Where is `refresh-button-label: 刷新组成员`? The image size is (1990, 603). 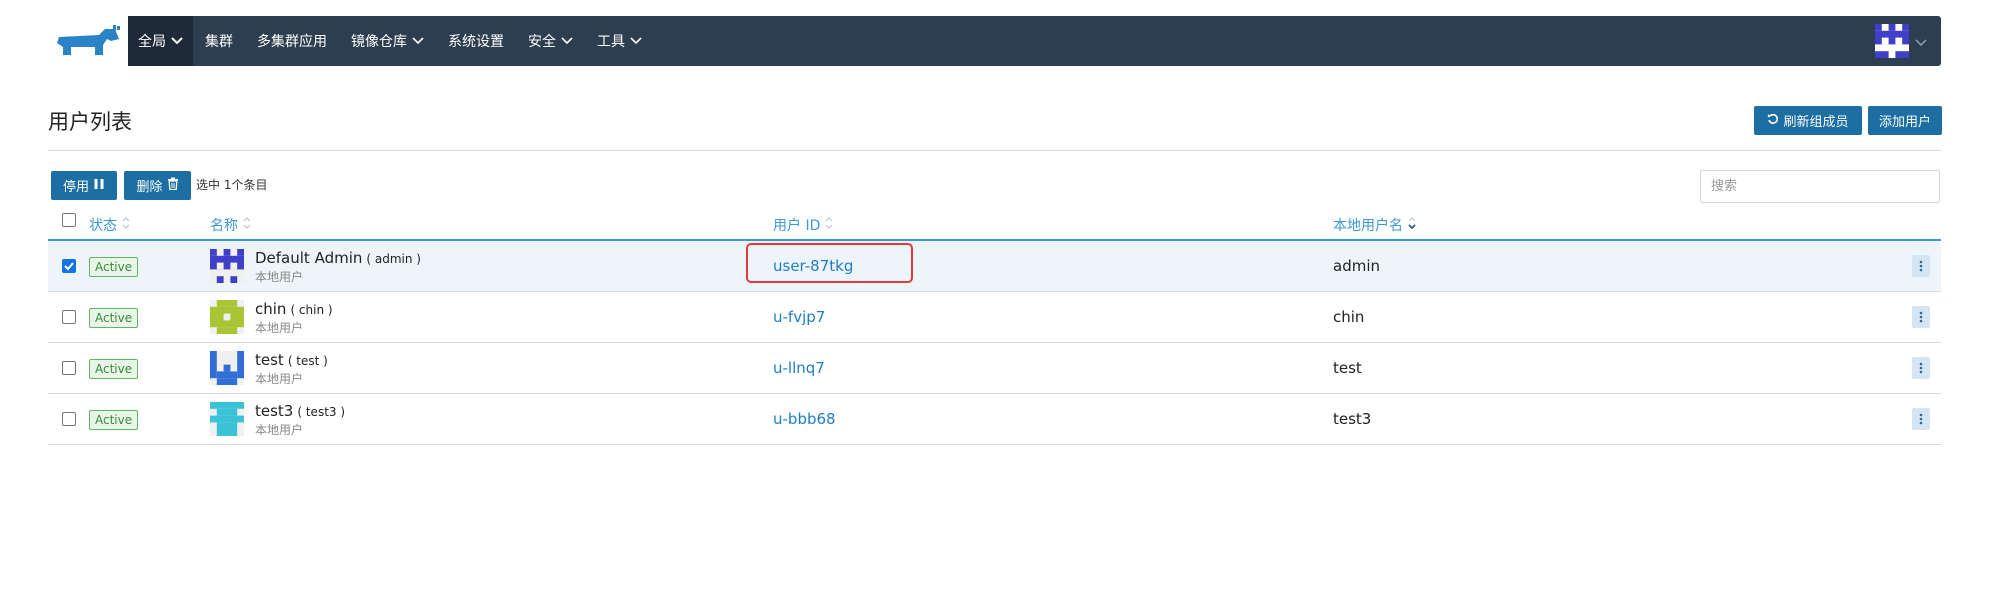 refresh-button-label: 刷新组成员 is located at coordinates (1816, 122).